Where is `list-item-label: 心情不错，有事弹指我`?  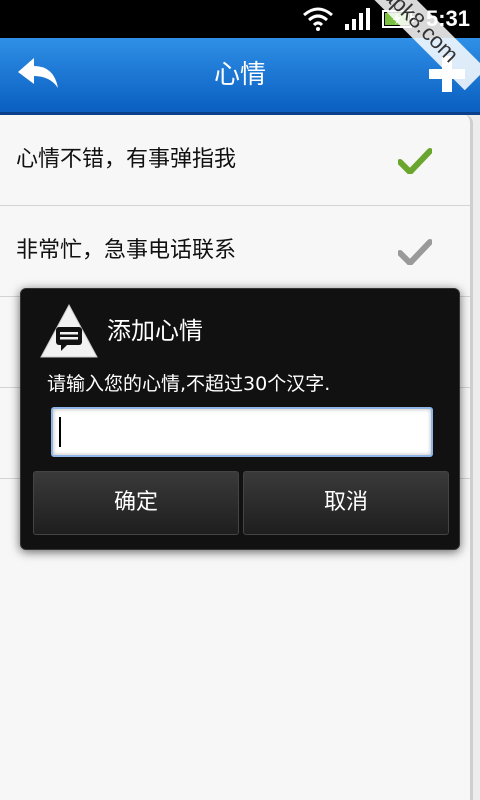 list-item-label: 心情不错，有事弹指我 is located at coordinates (126, 159).